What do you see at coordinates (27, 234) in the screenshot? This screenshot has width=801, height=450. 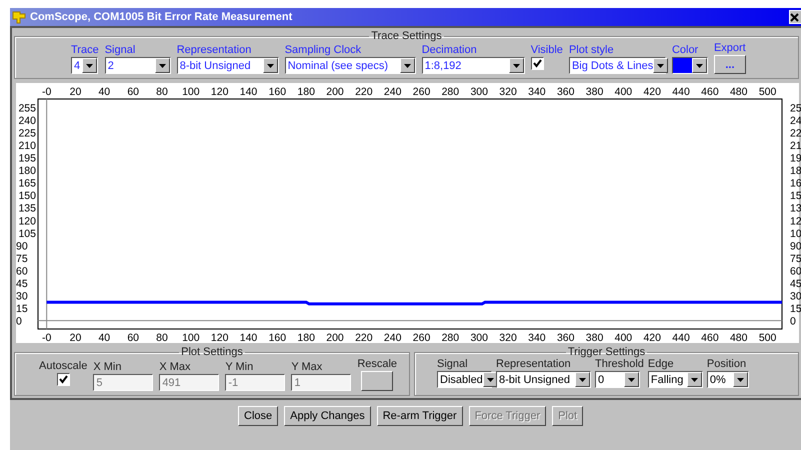 I see `tick-label: 105` at bounding box center [27, 234].